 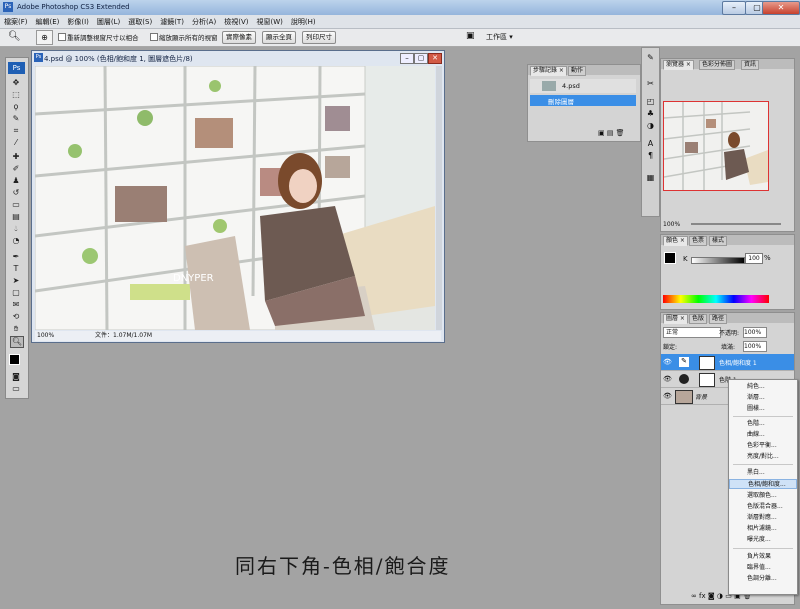 I want to click on 3d-rotate-icon: ⟲, so click(x=16, y=317).